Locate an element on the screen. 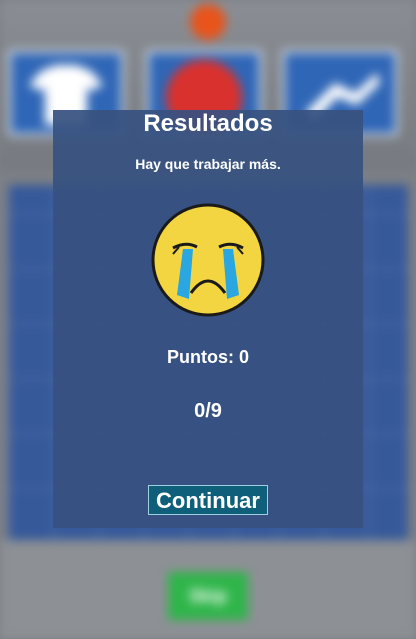 The image size is (416, 639). score-label: 0/9 is located at coordinates (208, 411).